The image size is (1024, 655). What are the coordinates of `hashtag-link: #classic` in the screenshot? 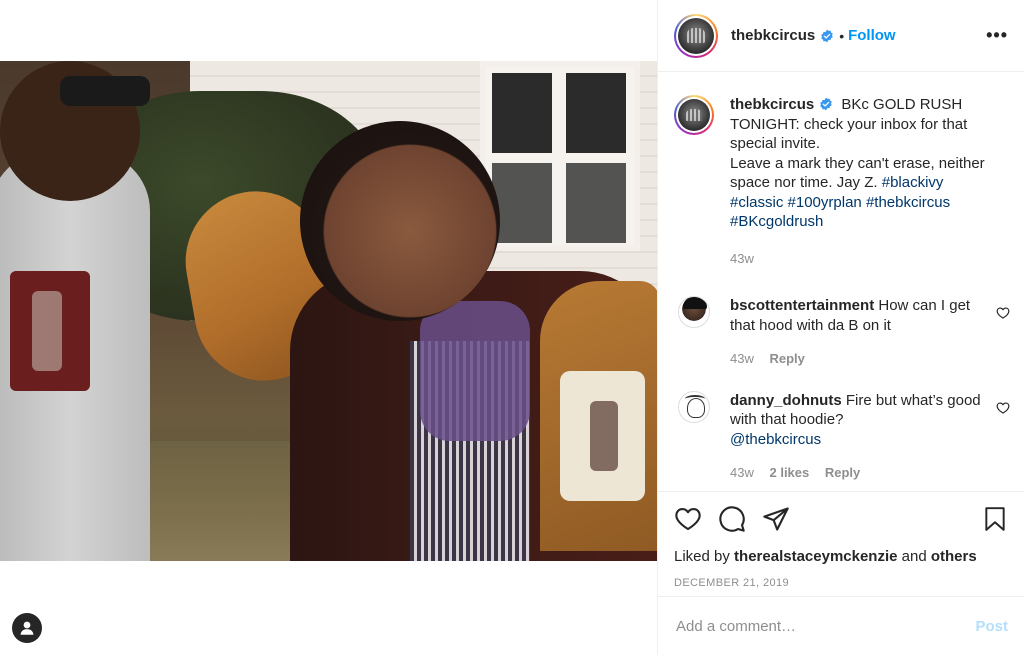 It's located at (756, 202).